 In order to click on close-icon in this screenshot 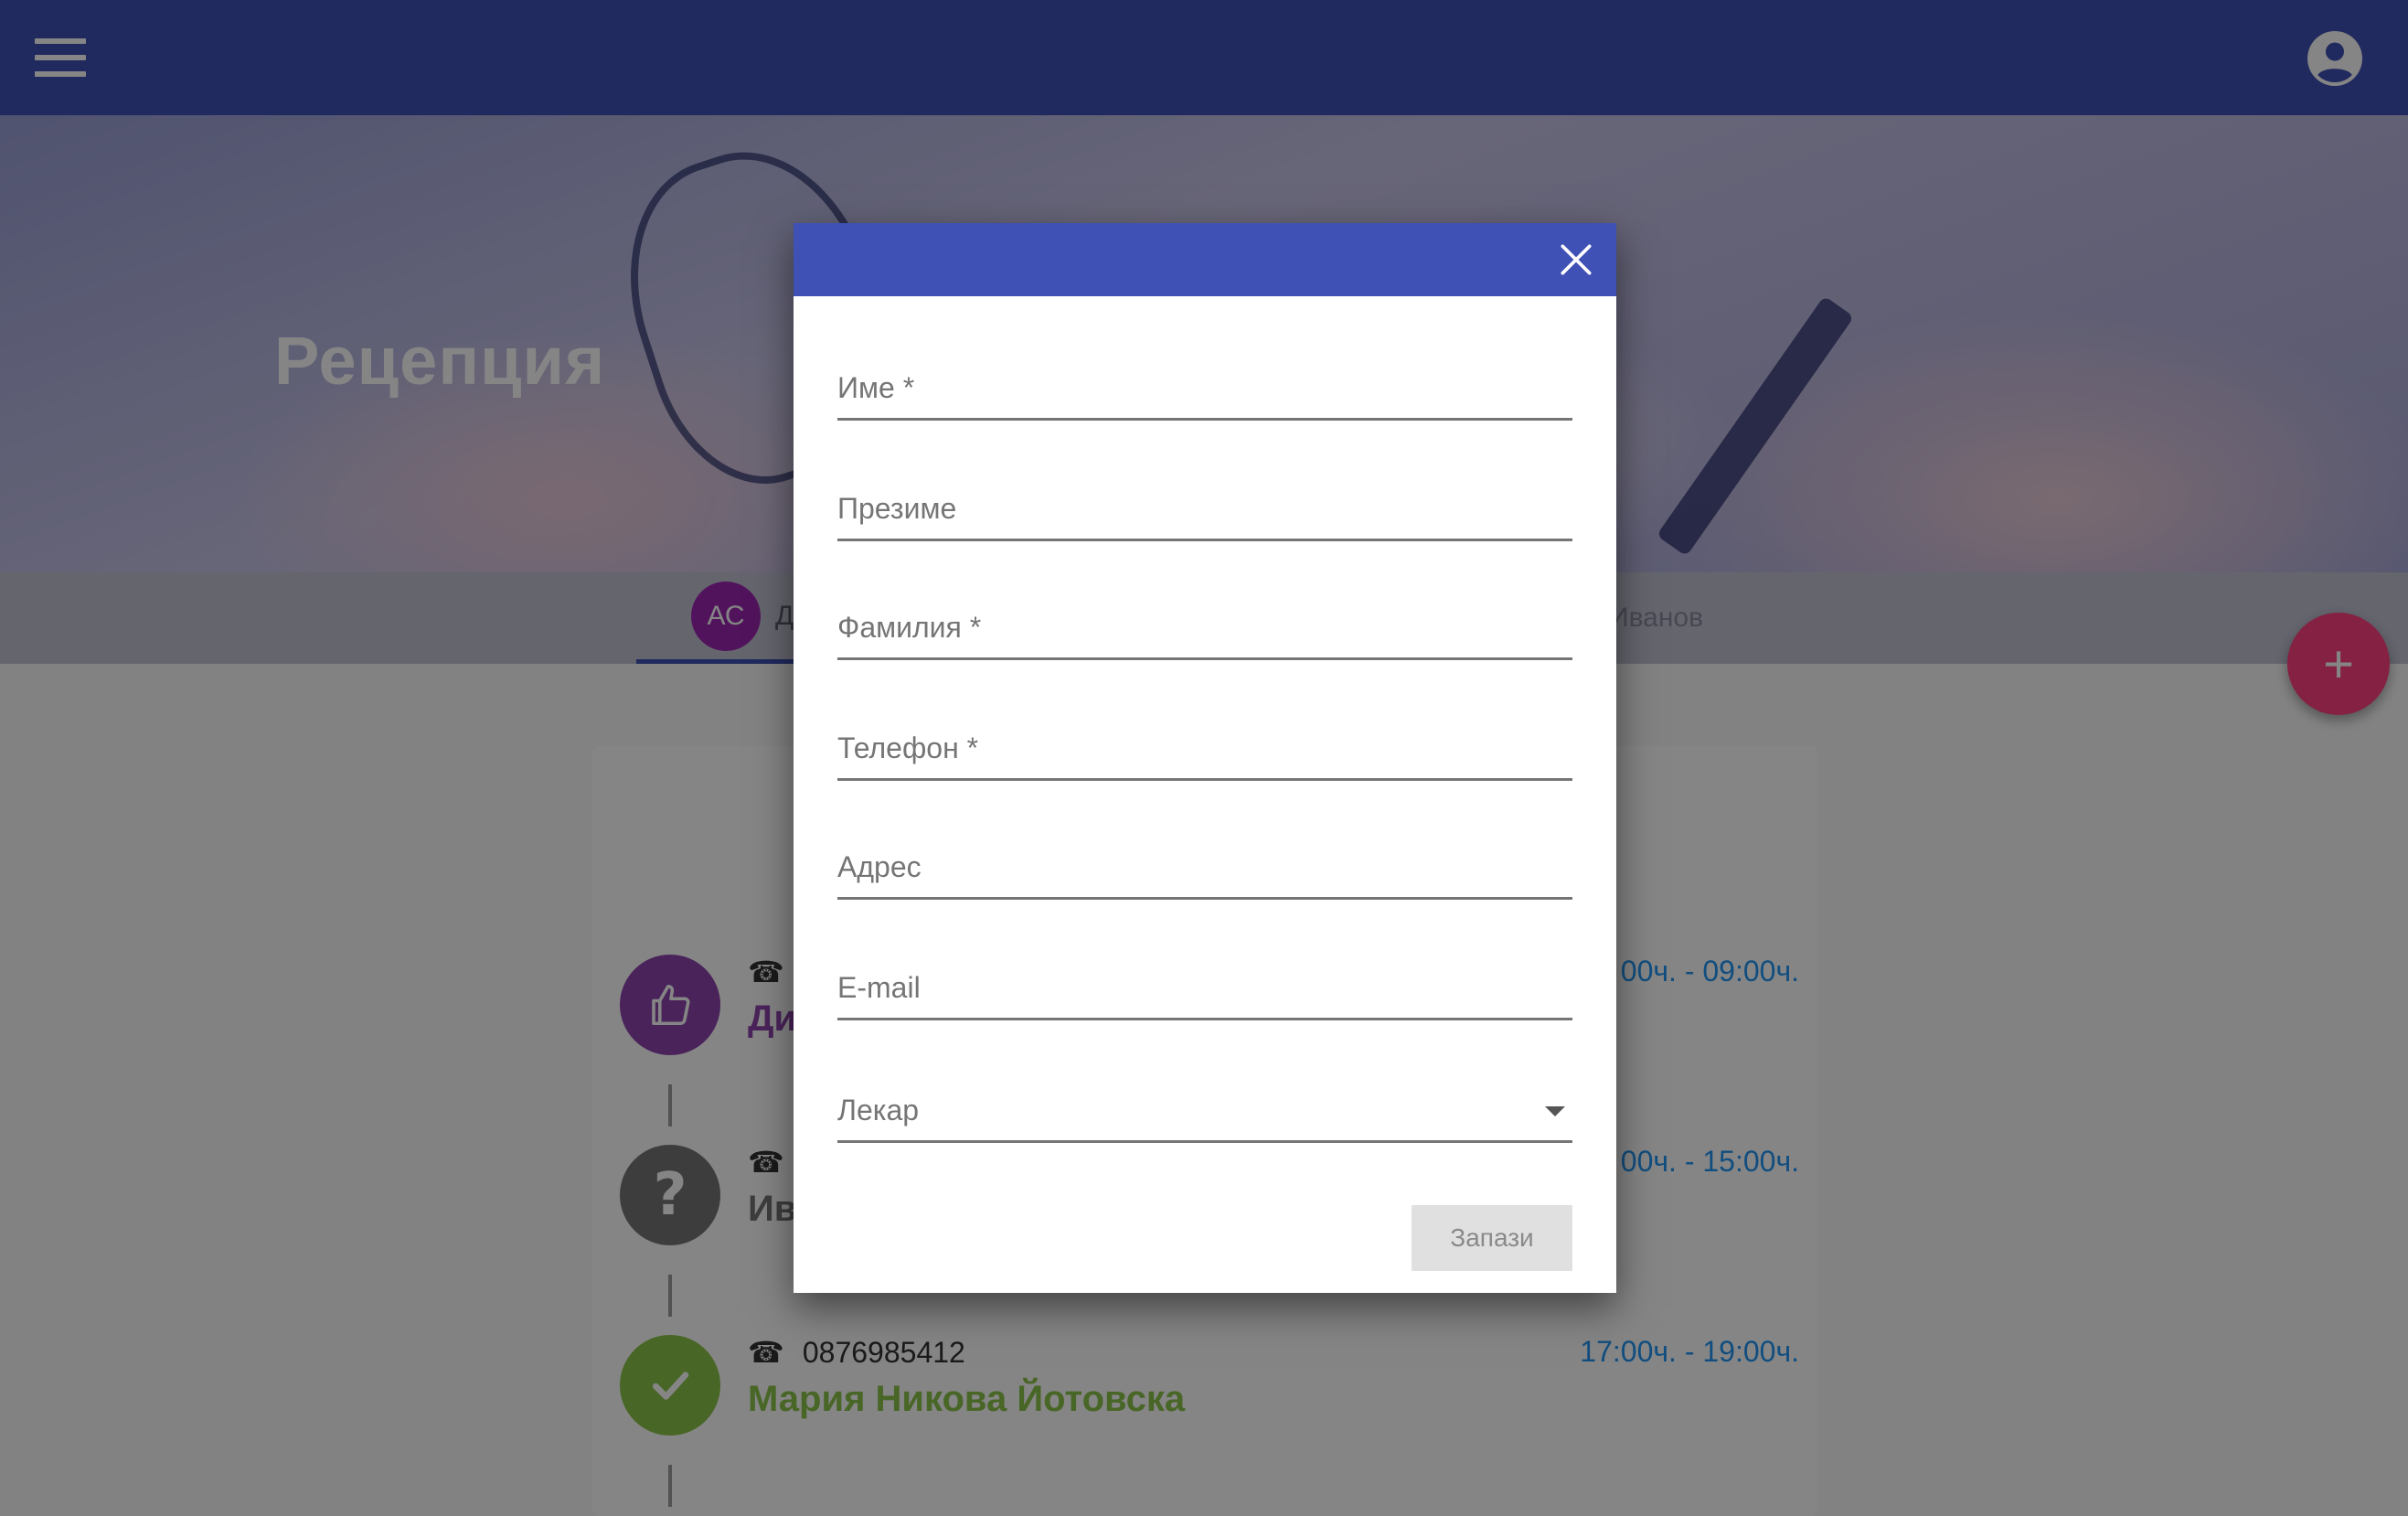, I will do `click(1576, 260)`.